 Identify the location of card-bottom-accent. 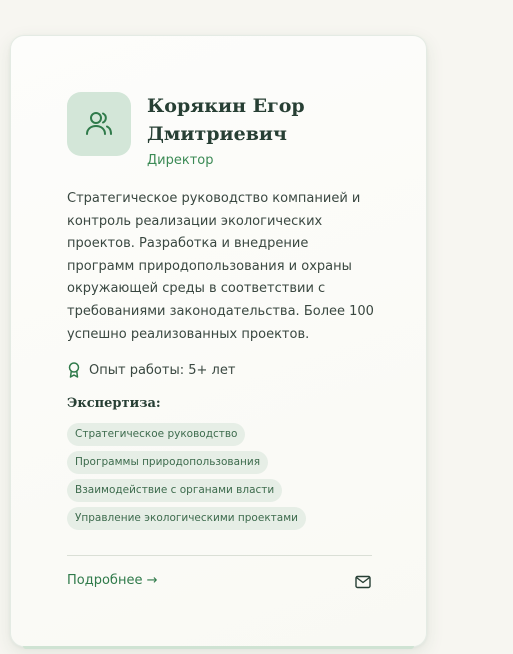
(218, 647).